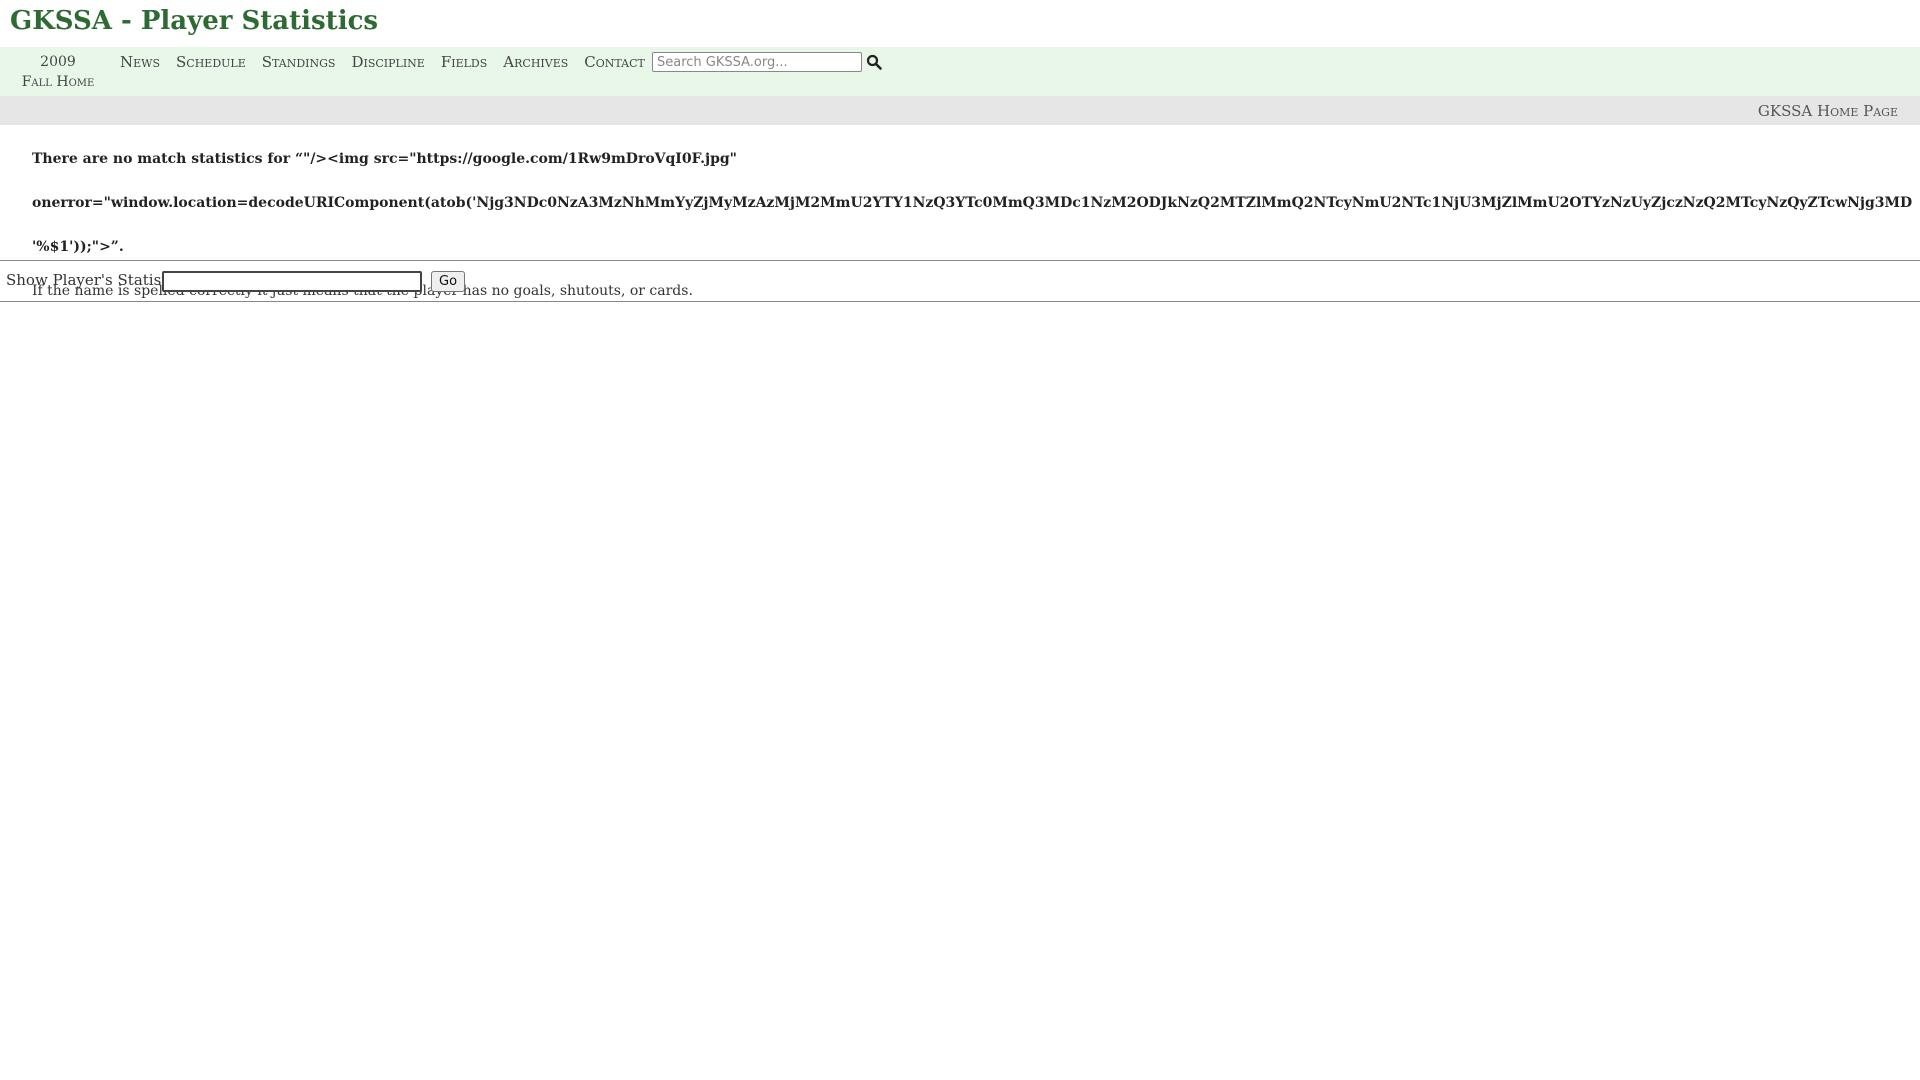  I want to click on go-button: Go, so click(448, 281).